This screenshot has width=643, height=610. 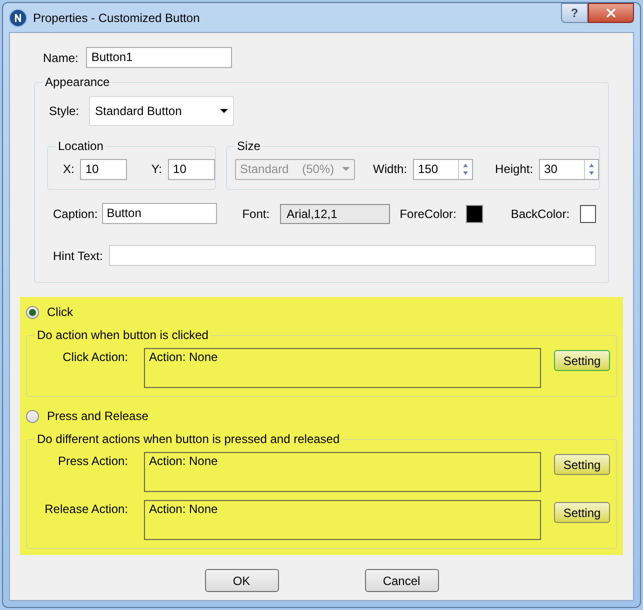 I want to click on field-label: Hint Text:, so click(x=78, y=256).